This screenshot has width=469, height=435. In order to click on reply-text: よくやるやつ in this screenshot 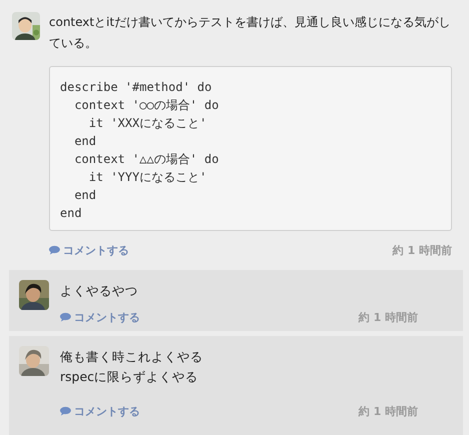, I will do `click(99, 291)`.